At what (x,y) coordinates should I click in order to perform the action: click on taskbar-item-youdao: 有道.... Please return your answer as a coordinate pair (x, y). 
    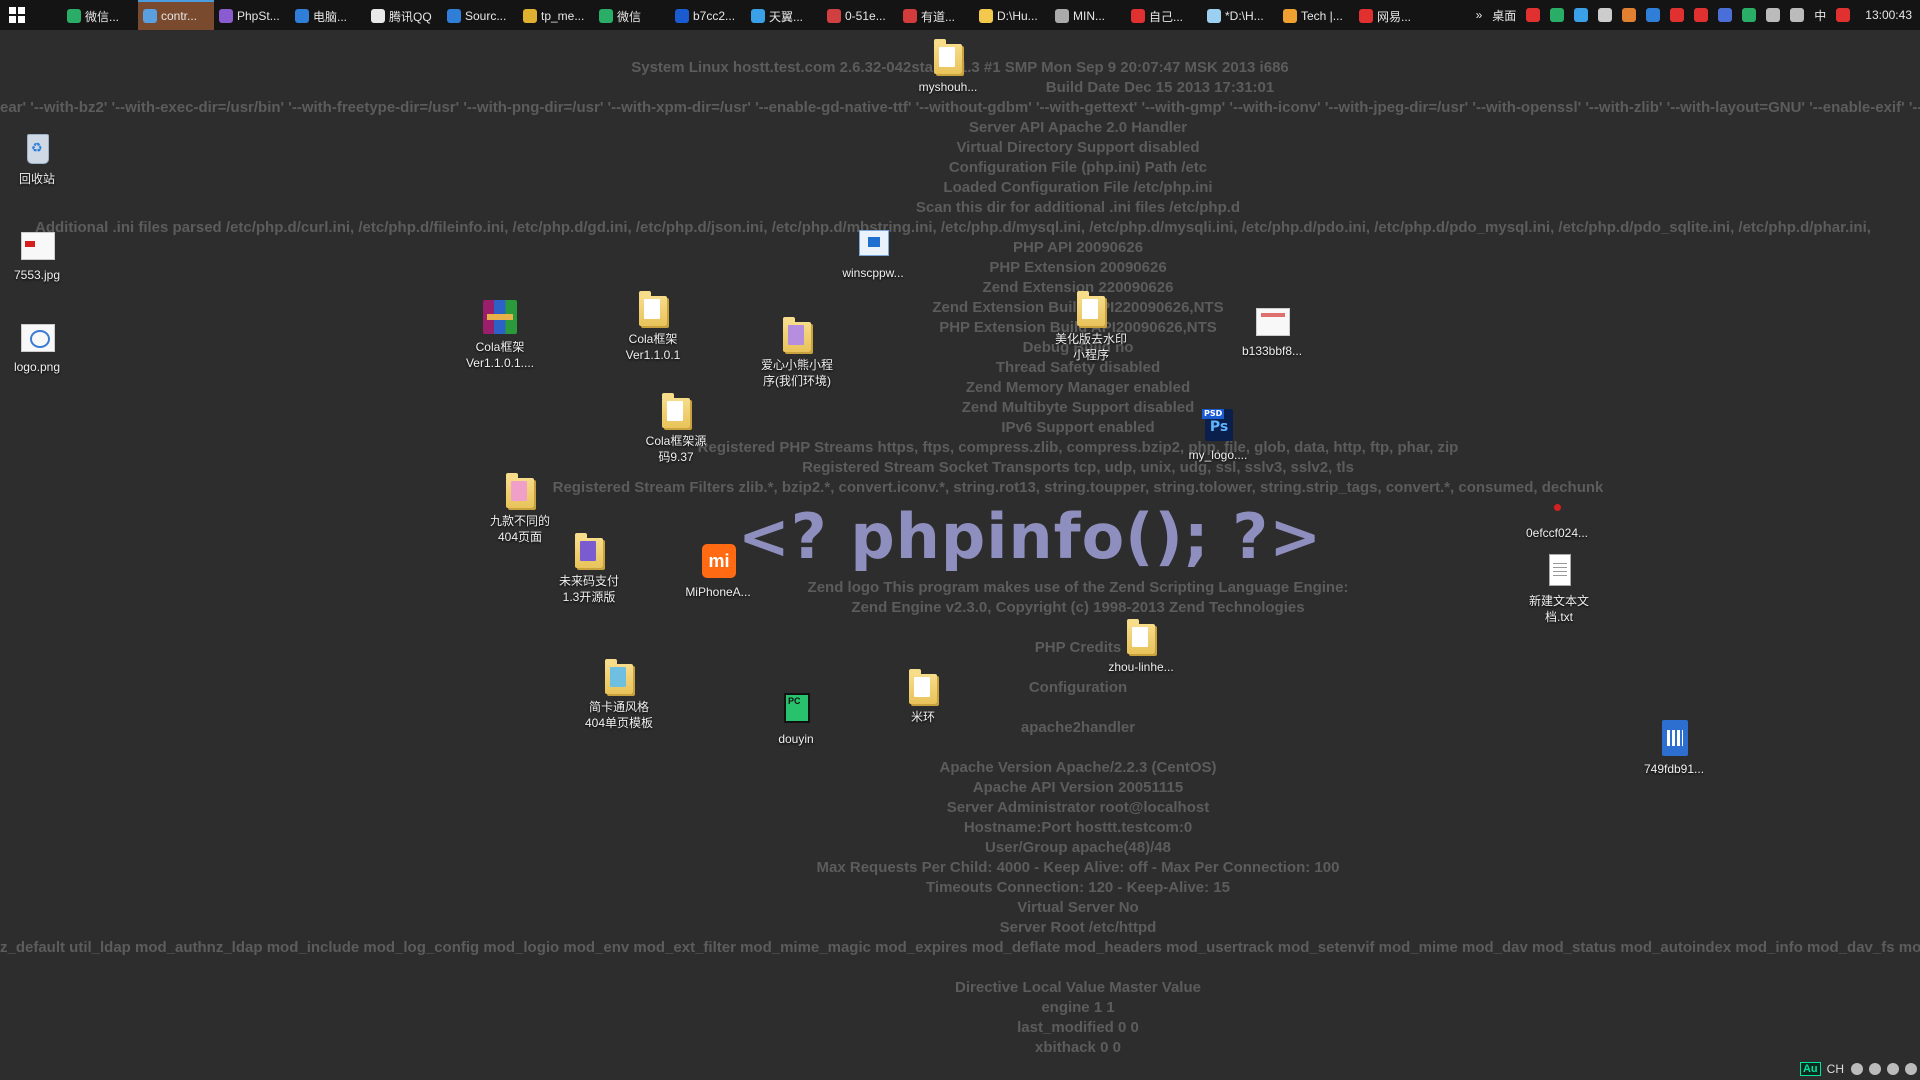
    Looking at the image, I should click on (936, 15).